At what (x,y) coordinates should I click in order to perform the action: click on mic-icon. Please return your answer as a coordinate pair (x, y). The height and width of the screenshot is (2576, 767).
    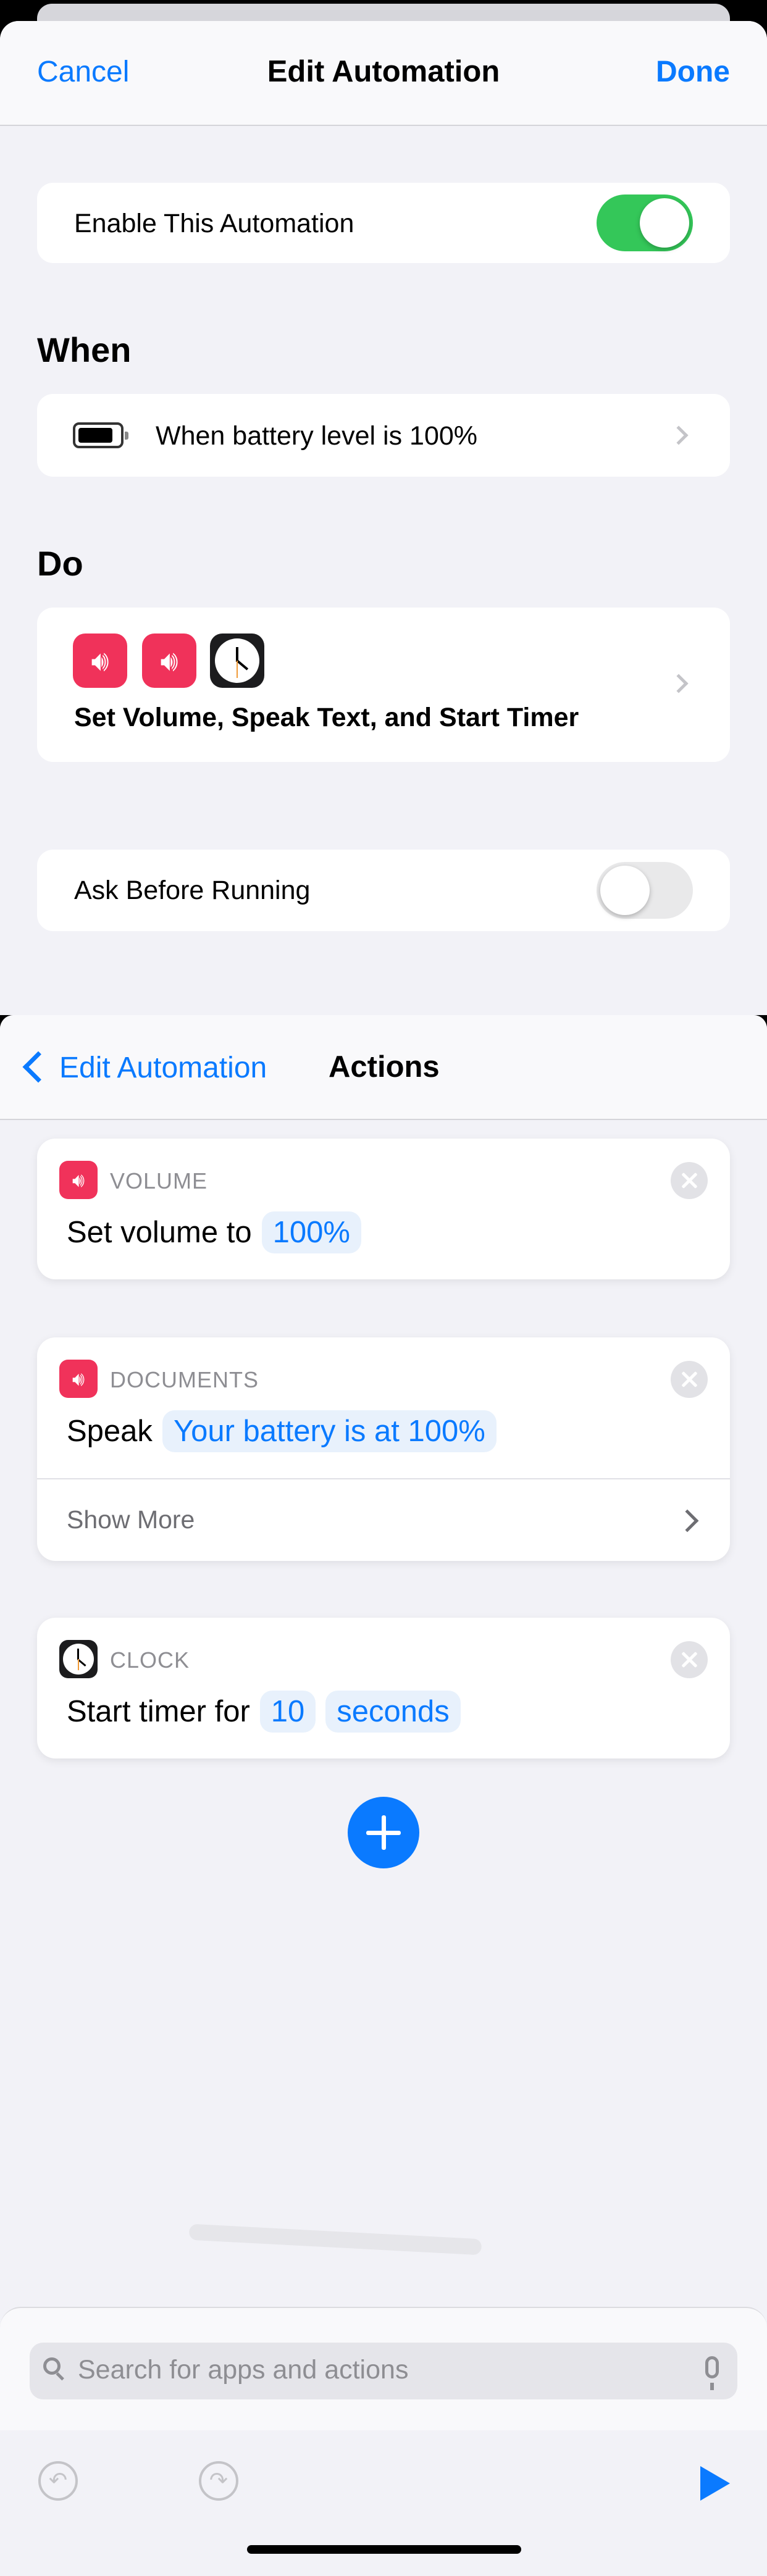
    Looking at the image, I should click on (712, 2373).